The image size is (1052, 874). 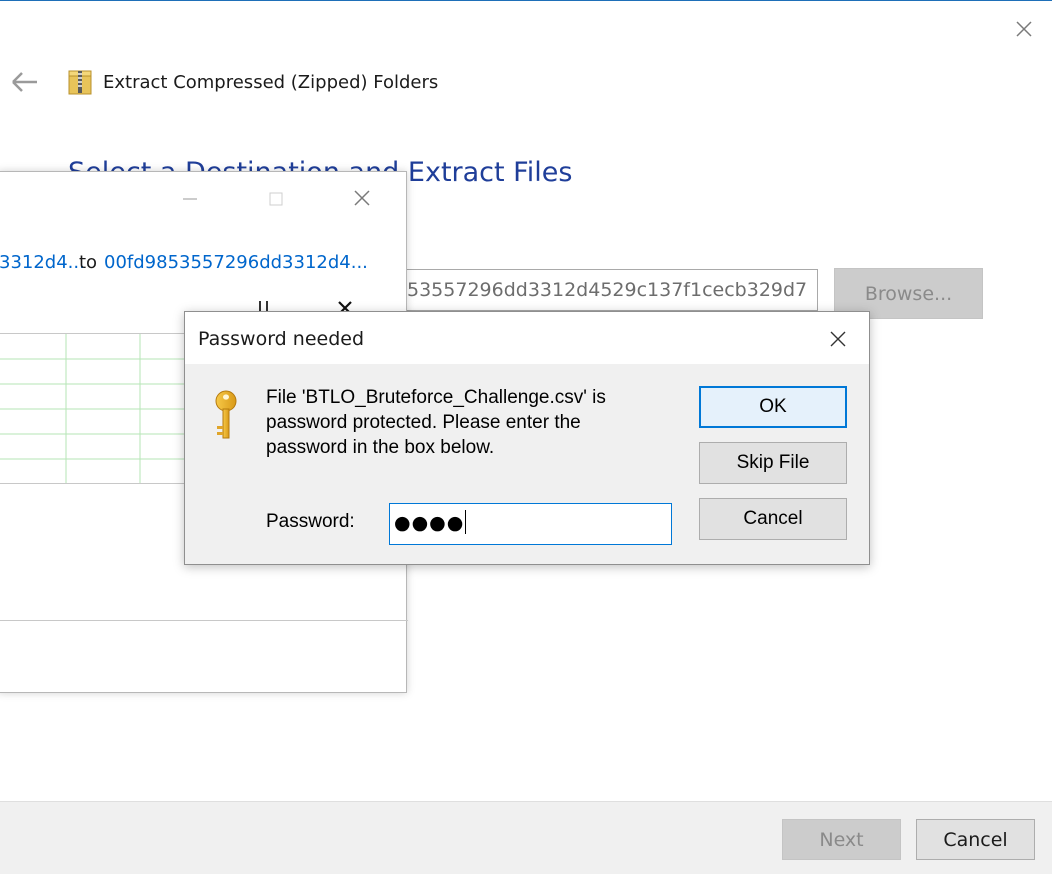 What do you see at coordinates (281, 339) in the screenshot?
I see `dialog-title: Password needed` at bounding box center [281, 339].